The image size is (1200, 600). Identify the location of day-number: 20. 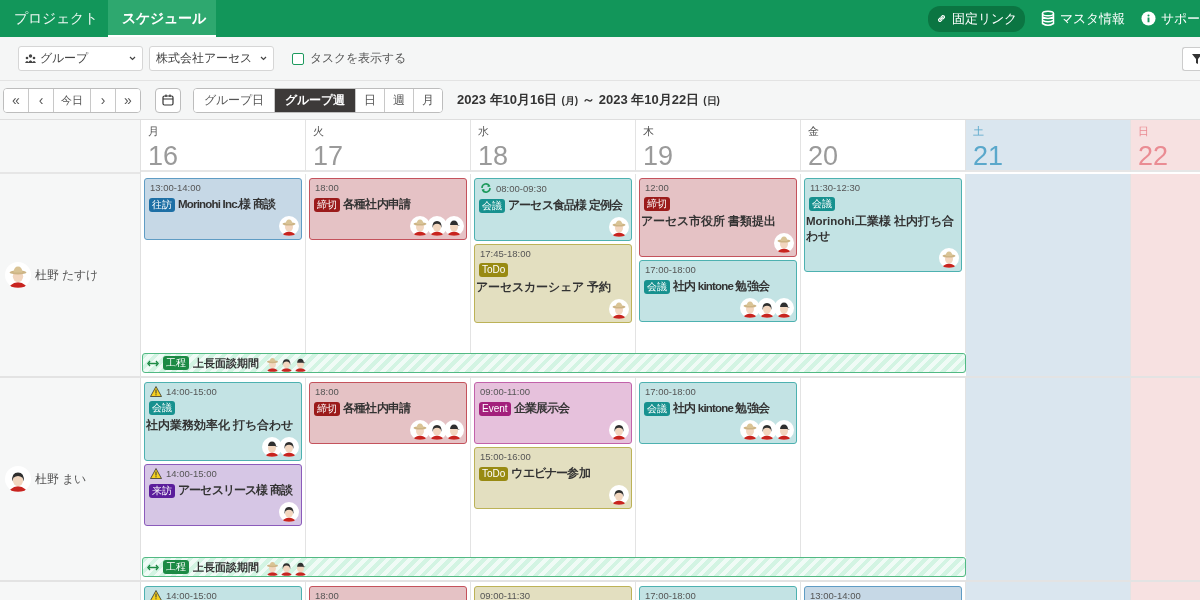
(823, 157).